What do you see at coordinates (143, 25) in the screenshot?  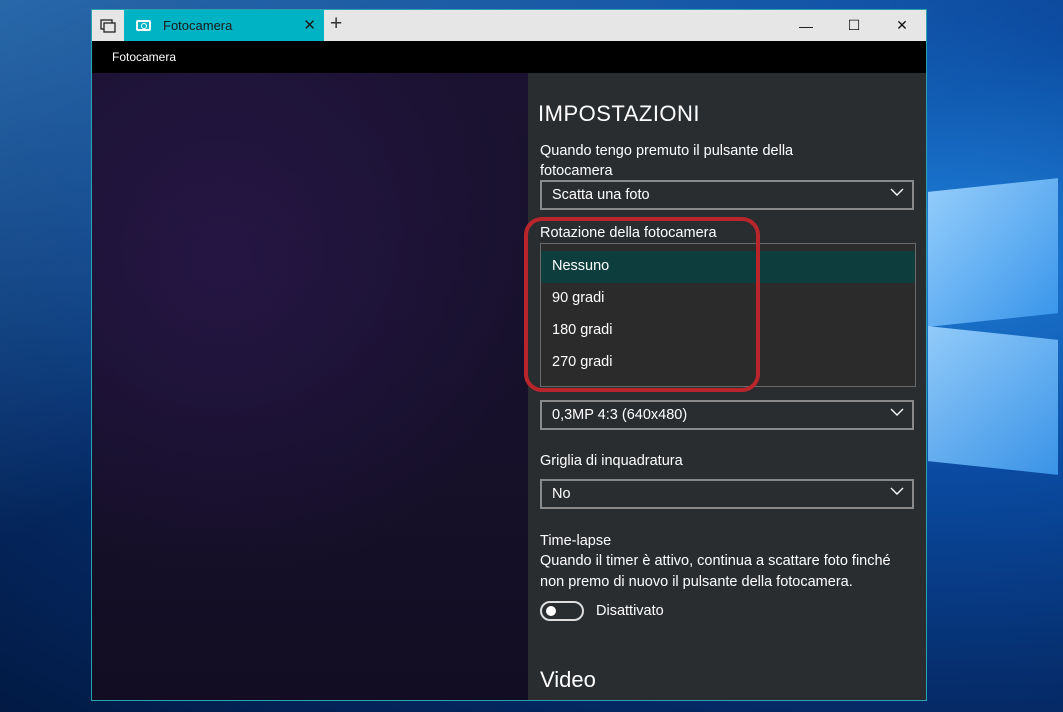 I see `camera-icon` at bounding box center [143, 25].